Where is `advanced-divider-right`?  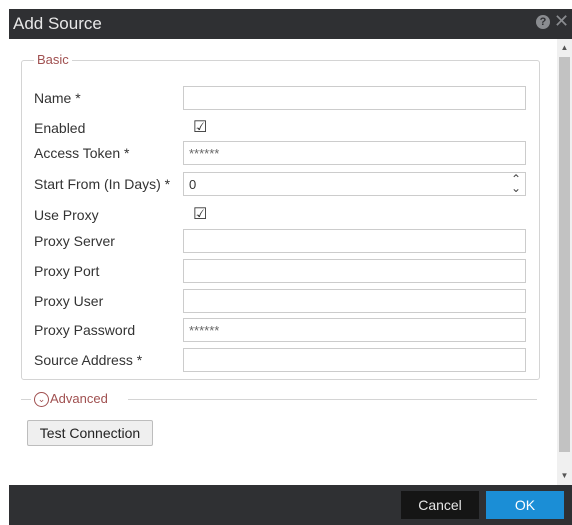 advanced-divider-right is located at coordinates (332, 399).